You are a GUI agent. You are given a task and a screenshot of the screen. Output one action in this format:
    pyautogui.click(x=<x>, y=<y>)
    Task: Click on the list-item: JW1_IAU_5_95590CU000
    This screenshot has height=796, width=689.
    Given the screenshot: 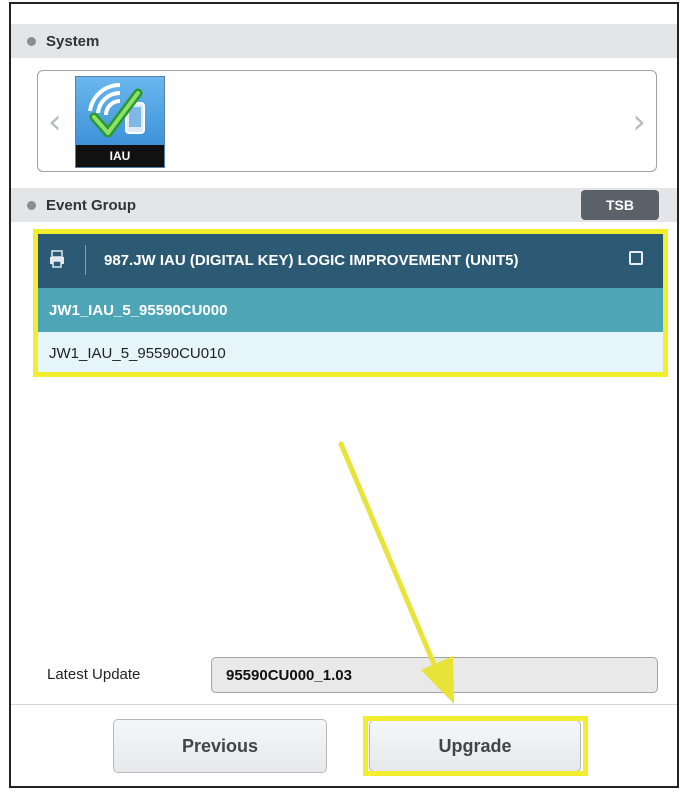 What is the action you would take?
    pyautogui.click(x=350, y=310)
    